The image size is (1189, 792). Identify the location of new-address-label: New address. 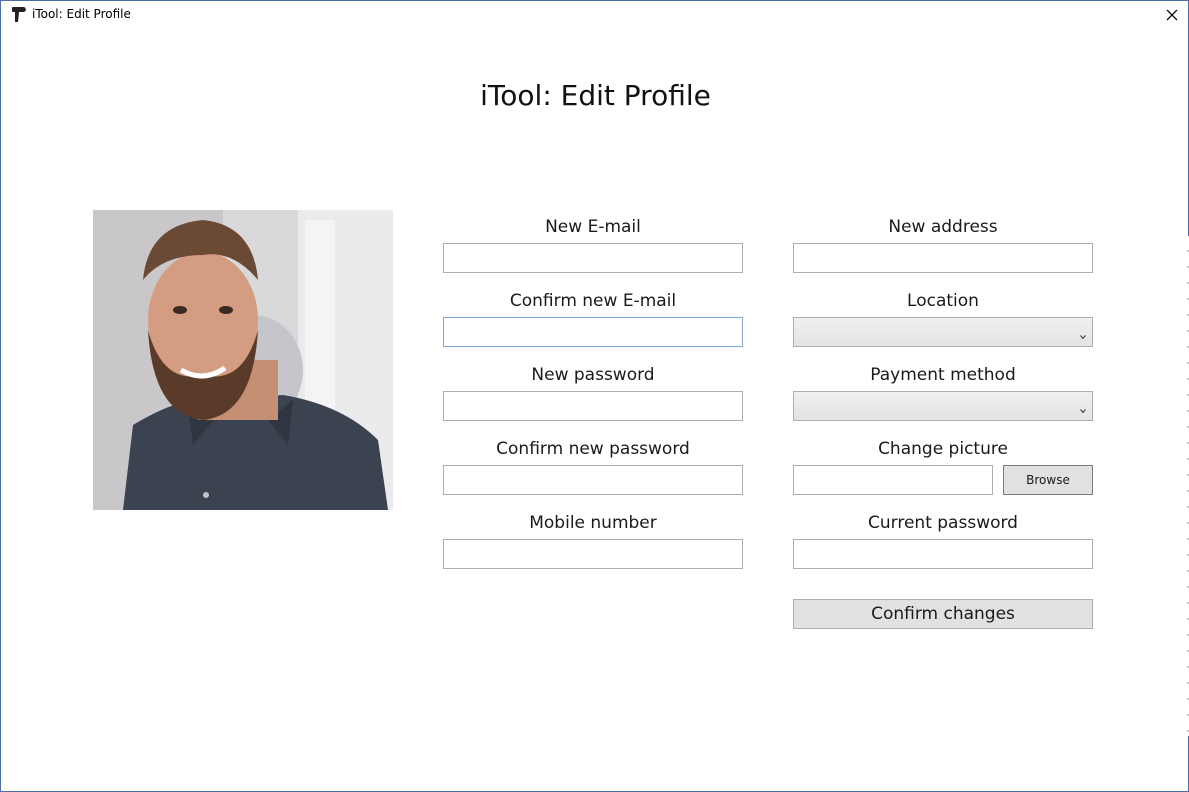
(943, 227).